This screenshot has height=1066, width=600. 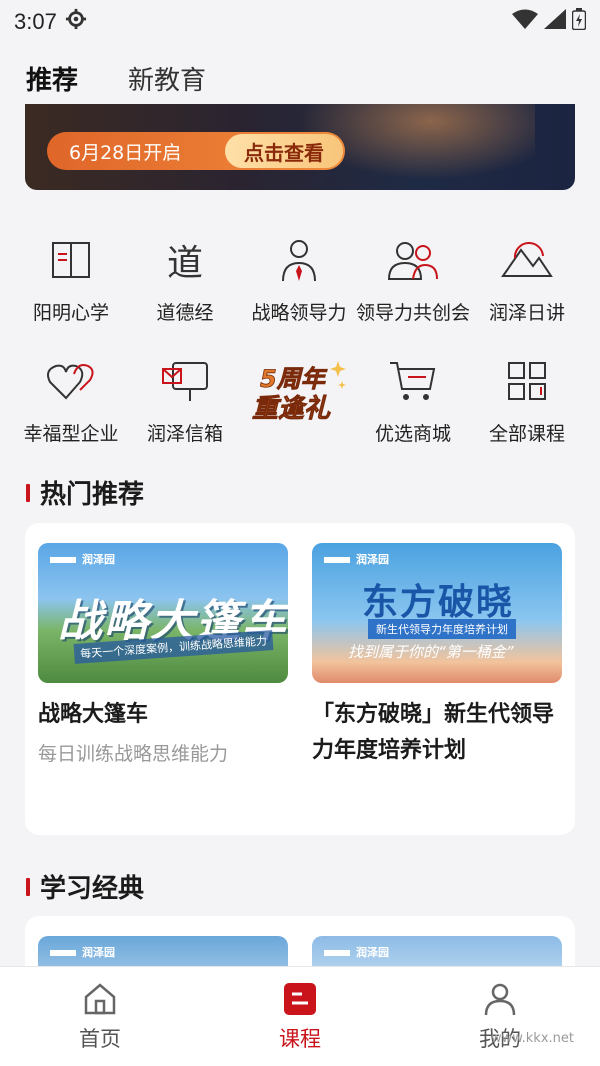 I want to click on banner-date: 6月28日开启, so click(x=125, y=152).